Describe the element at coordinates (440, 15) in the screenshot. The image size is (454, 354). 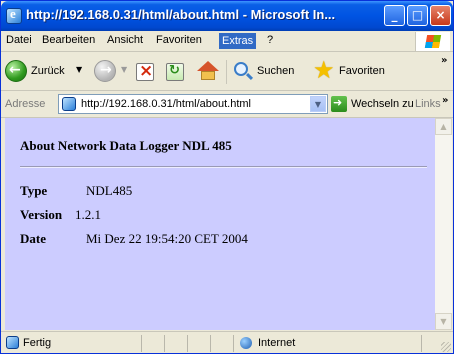
I see `close-button: ×` at that location.